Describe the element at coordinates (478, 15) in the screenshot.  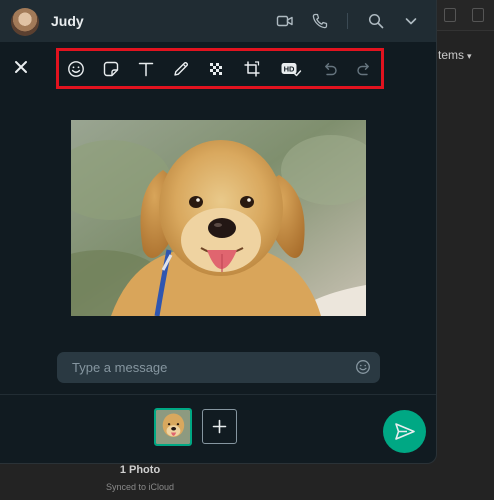
I see `background-share-icon` at that location.